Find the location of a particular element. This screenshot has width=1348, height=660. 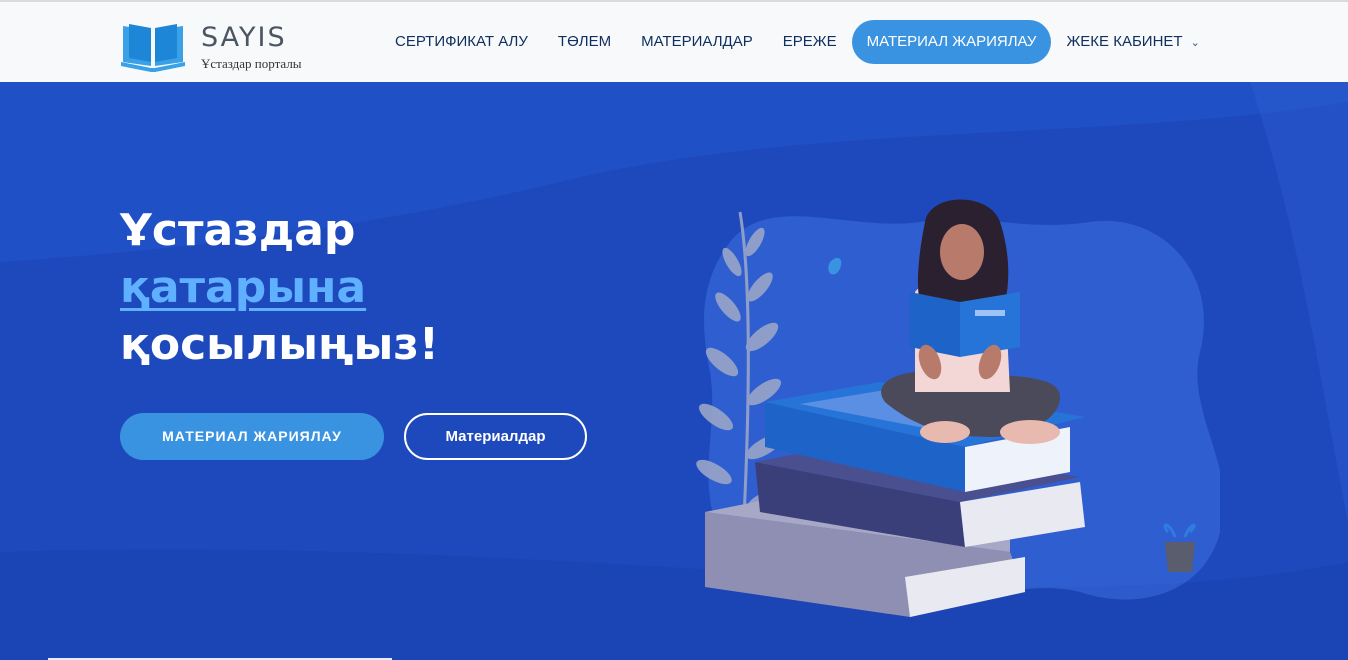

brand-logo: SAYIS Ұстаздар порталы is located at coordinates (219, 47).